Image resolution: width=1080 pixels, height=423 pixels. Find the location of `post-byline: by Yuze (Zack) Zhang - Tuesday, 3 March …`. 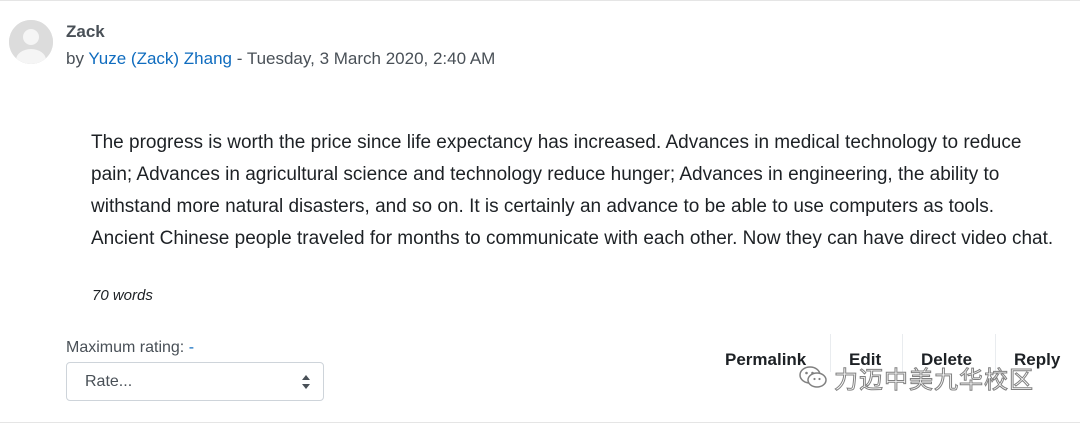

post-byline: by Yuze (Zack) Zhang - Tuesday, 3 March … is located at coordinates (280, 59).